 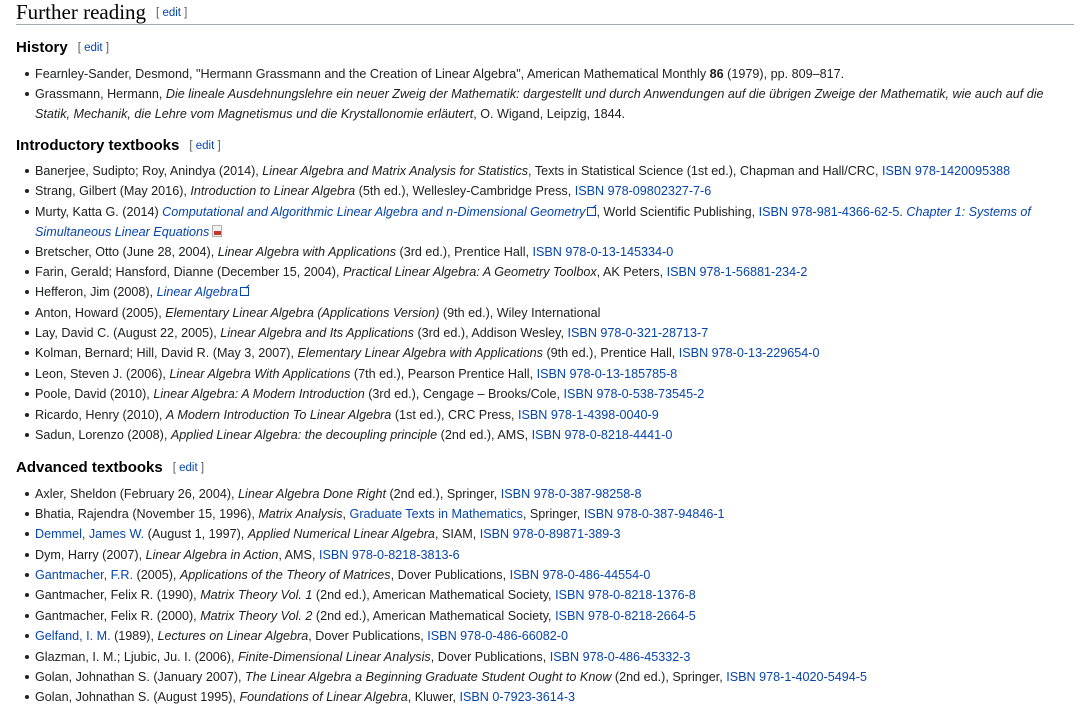 What do you see at coordinates (602, 252) in the screenshot?
I see `isbn-link: ISBN 978-0-13-145334-0` at bounding box center [602, 252].